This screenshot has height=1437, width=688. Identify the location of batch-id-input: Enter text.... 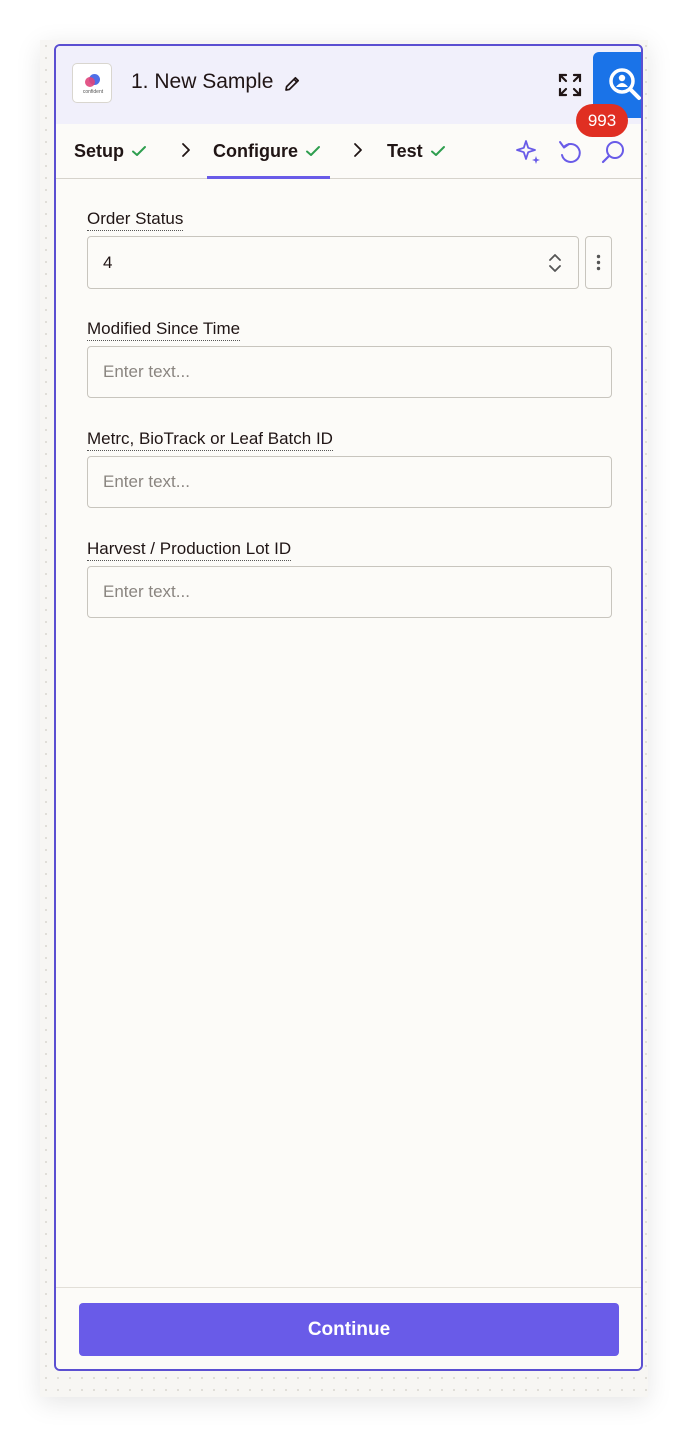
(349, 482).